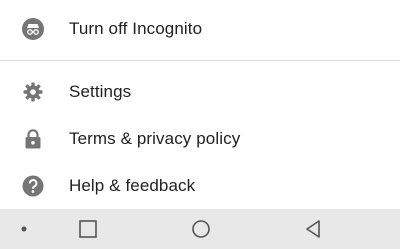  Describe the element at coordinates (155, 138) in the screenshot. I see `menu-item-label: Terms & privacy policy` at that location.